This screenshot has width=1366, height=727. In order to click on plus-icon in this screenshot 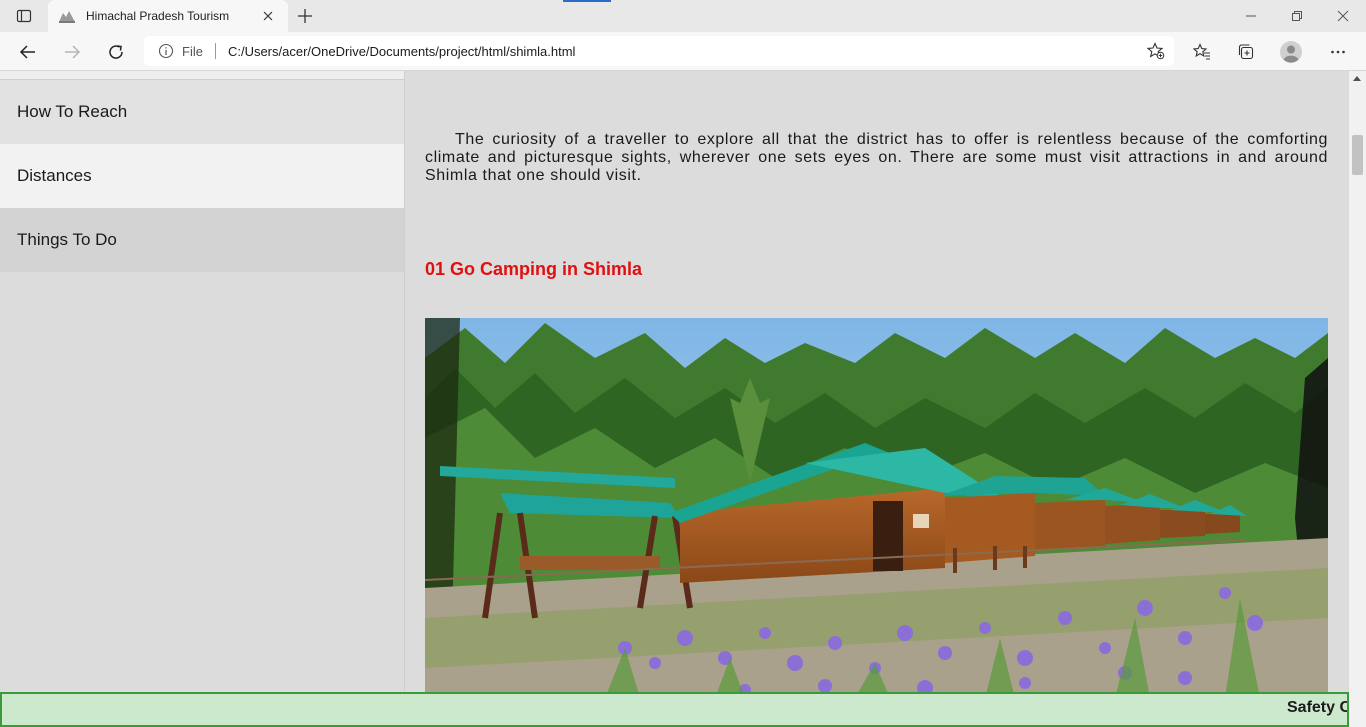, I will do `click(305, 16)`.